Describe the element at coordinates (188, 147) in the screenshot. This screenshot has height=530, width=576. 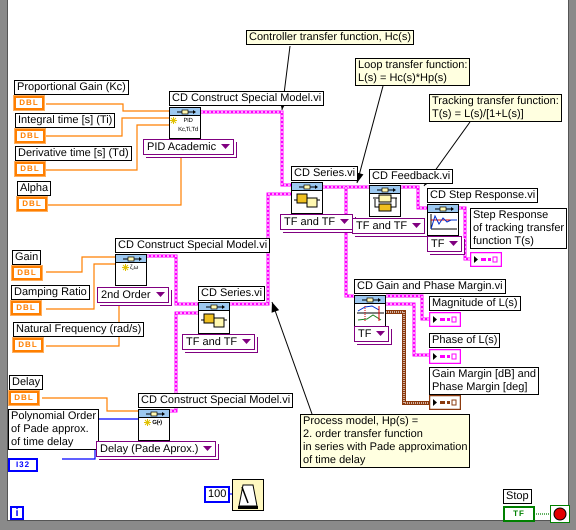
I see `ring-constant: PID Academic` at that location.